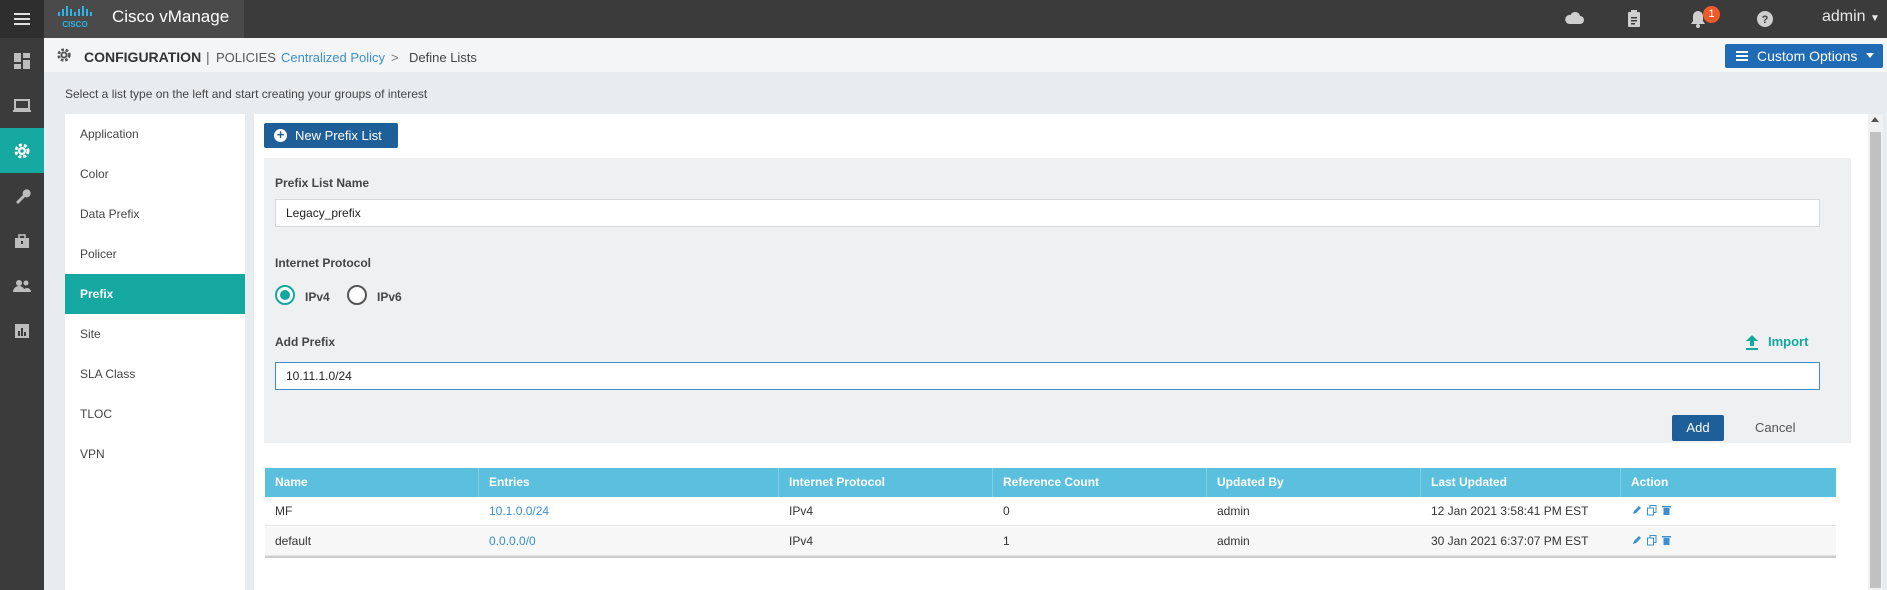 The width and height of the screenshot is (1887, 590). Describe the element at coordinates (372, 482) in the screenshot. I see `column-header-name: Name` at that location.